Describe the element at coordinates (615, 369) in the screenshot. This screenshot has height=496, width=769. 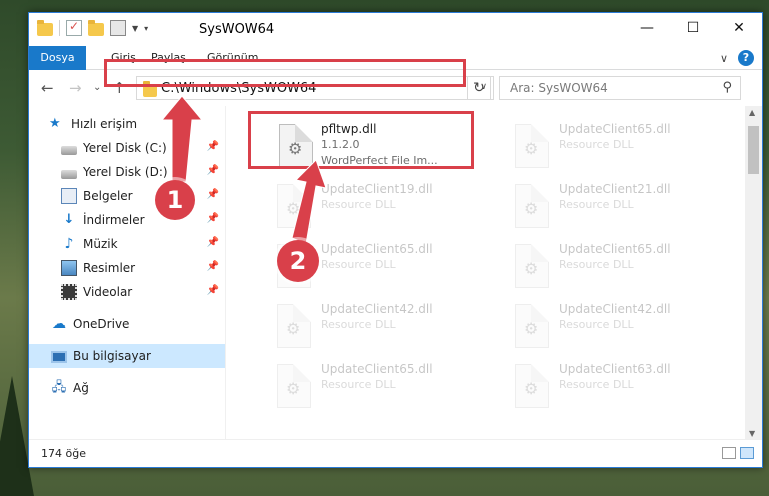
I see `file-name: UpdateClient63.dll` at that location.